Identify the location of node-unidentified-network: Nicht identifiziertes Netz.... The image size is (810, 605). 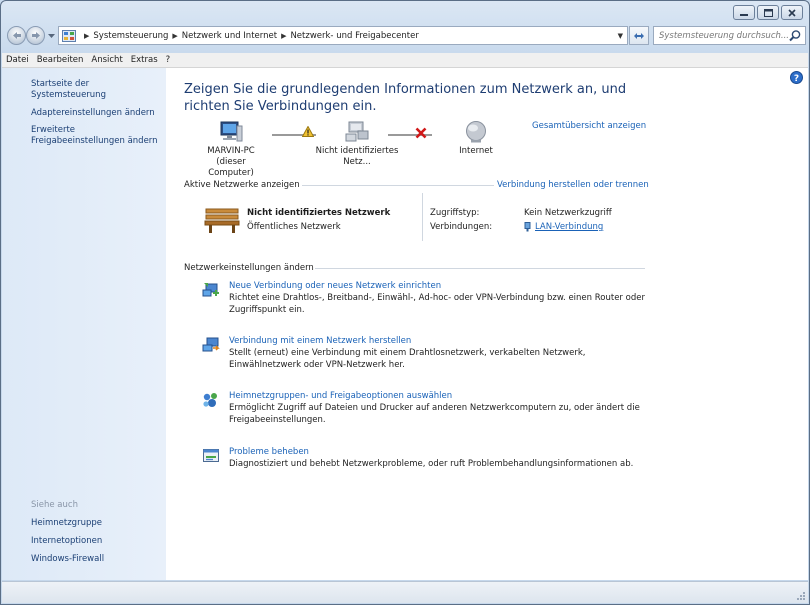
(357, 144).